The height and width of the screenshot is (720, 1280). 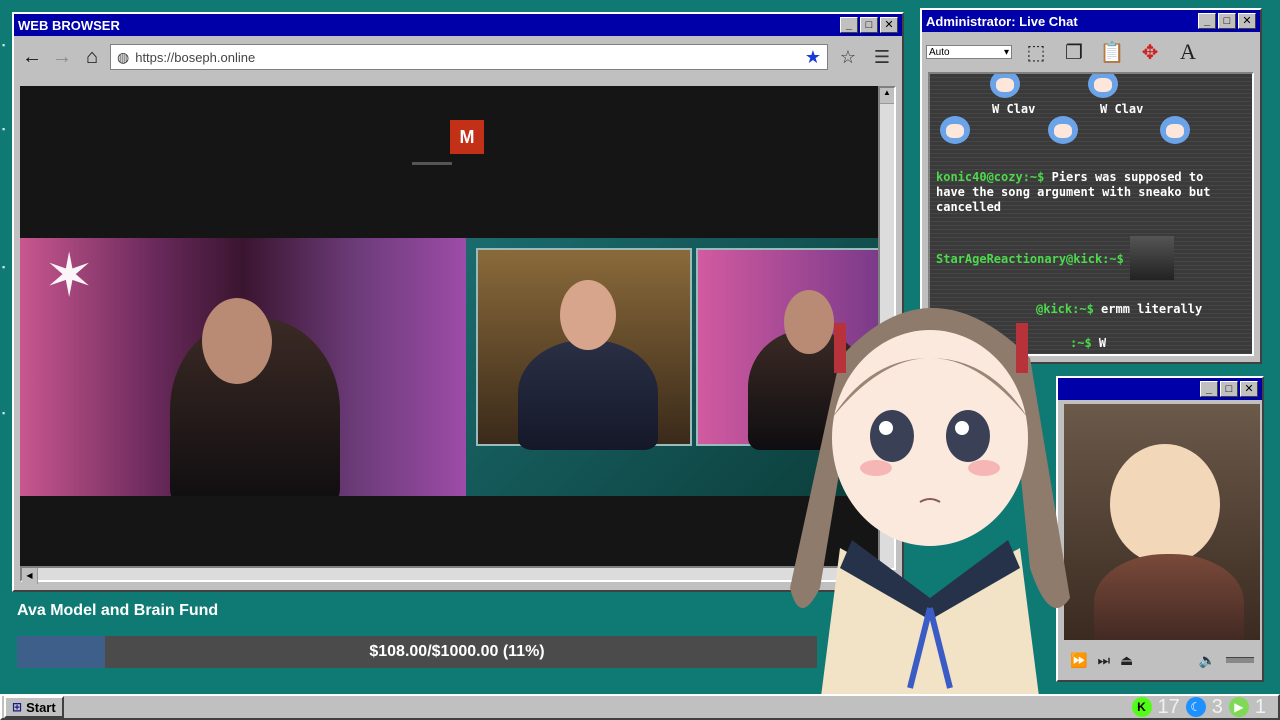 I want to click on scroll-up-arrow-icon: ▲, so click(x=887, y=96).